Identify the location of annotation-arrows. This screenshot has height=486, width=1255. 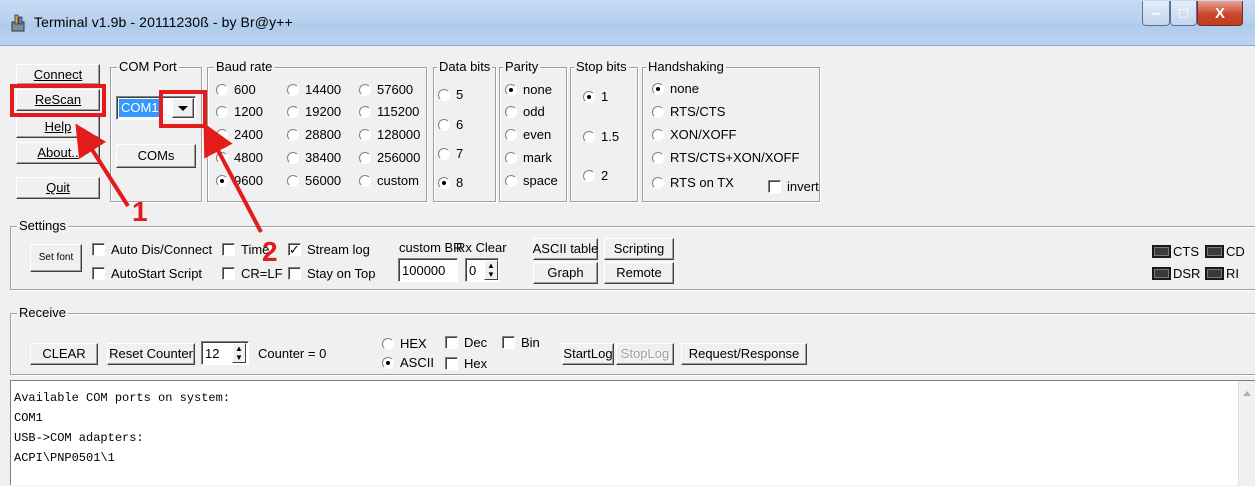
(169, 177).